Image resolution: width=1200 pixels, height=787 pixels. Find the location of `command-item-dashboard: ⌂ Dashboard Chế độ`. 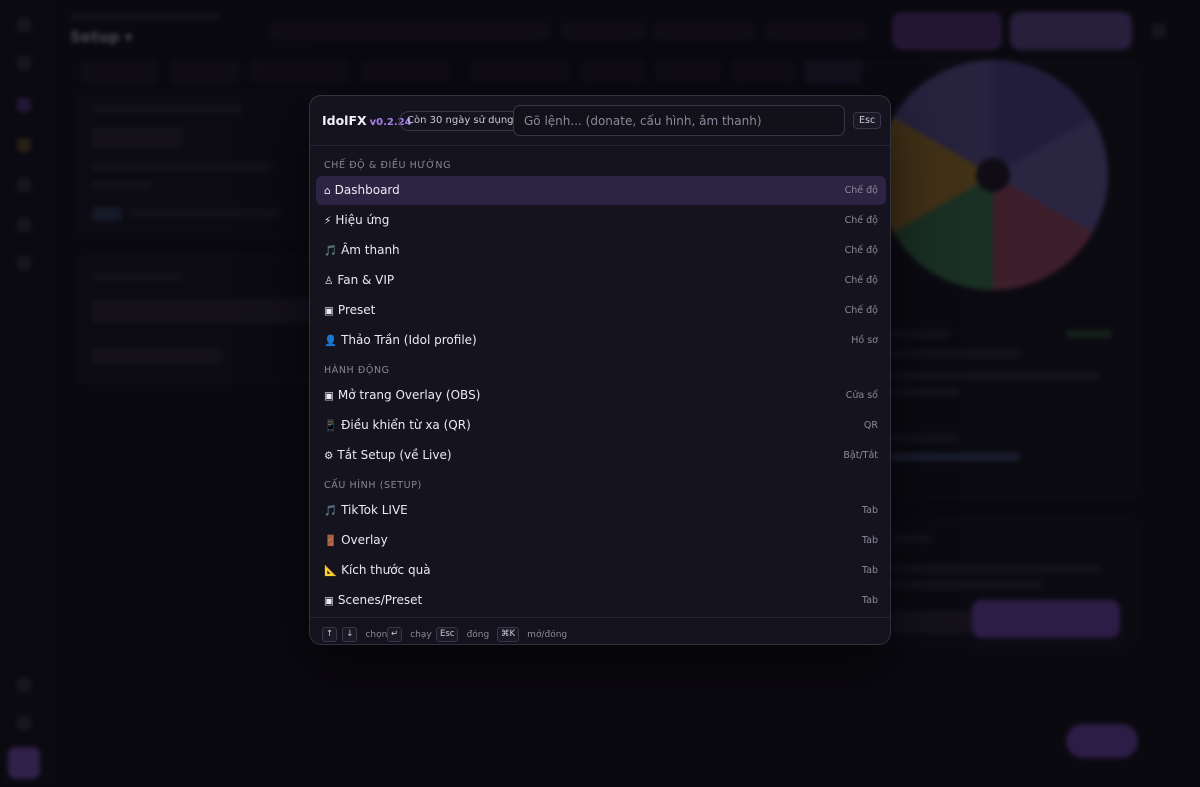

command-item-dashboard: ⌂ Dashboard Chế độ is located at coordinates (601, 190).